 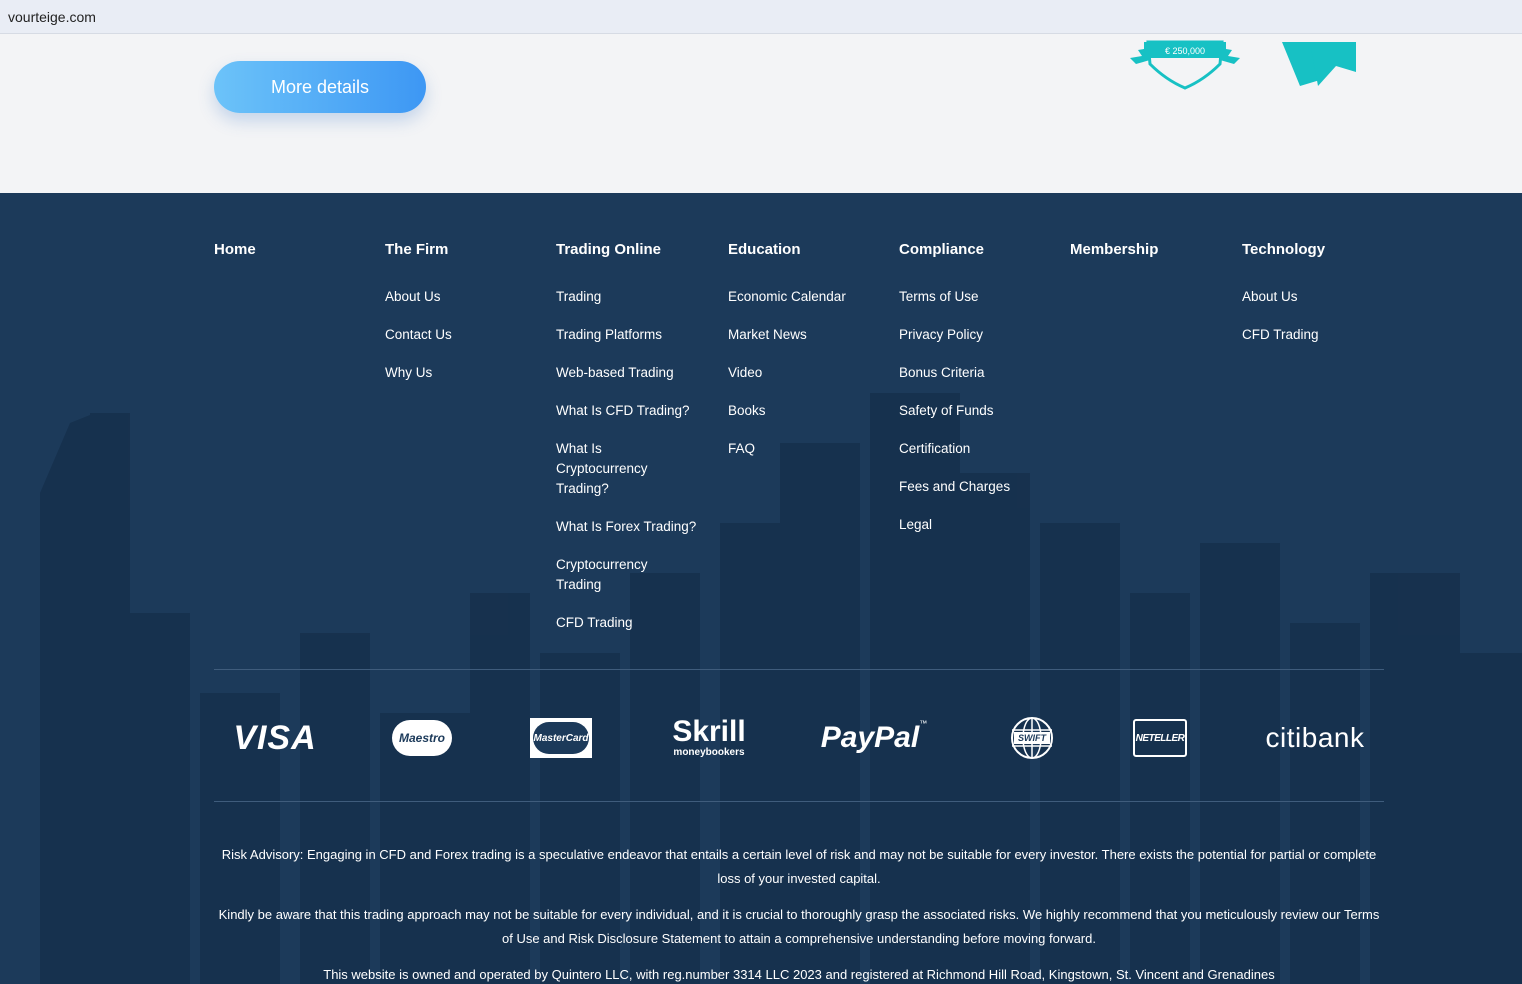 I want to click on footer-heading-membership: Membership, so click(x=1150, y=250).